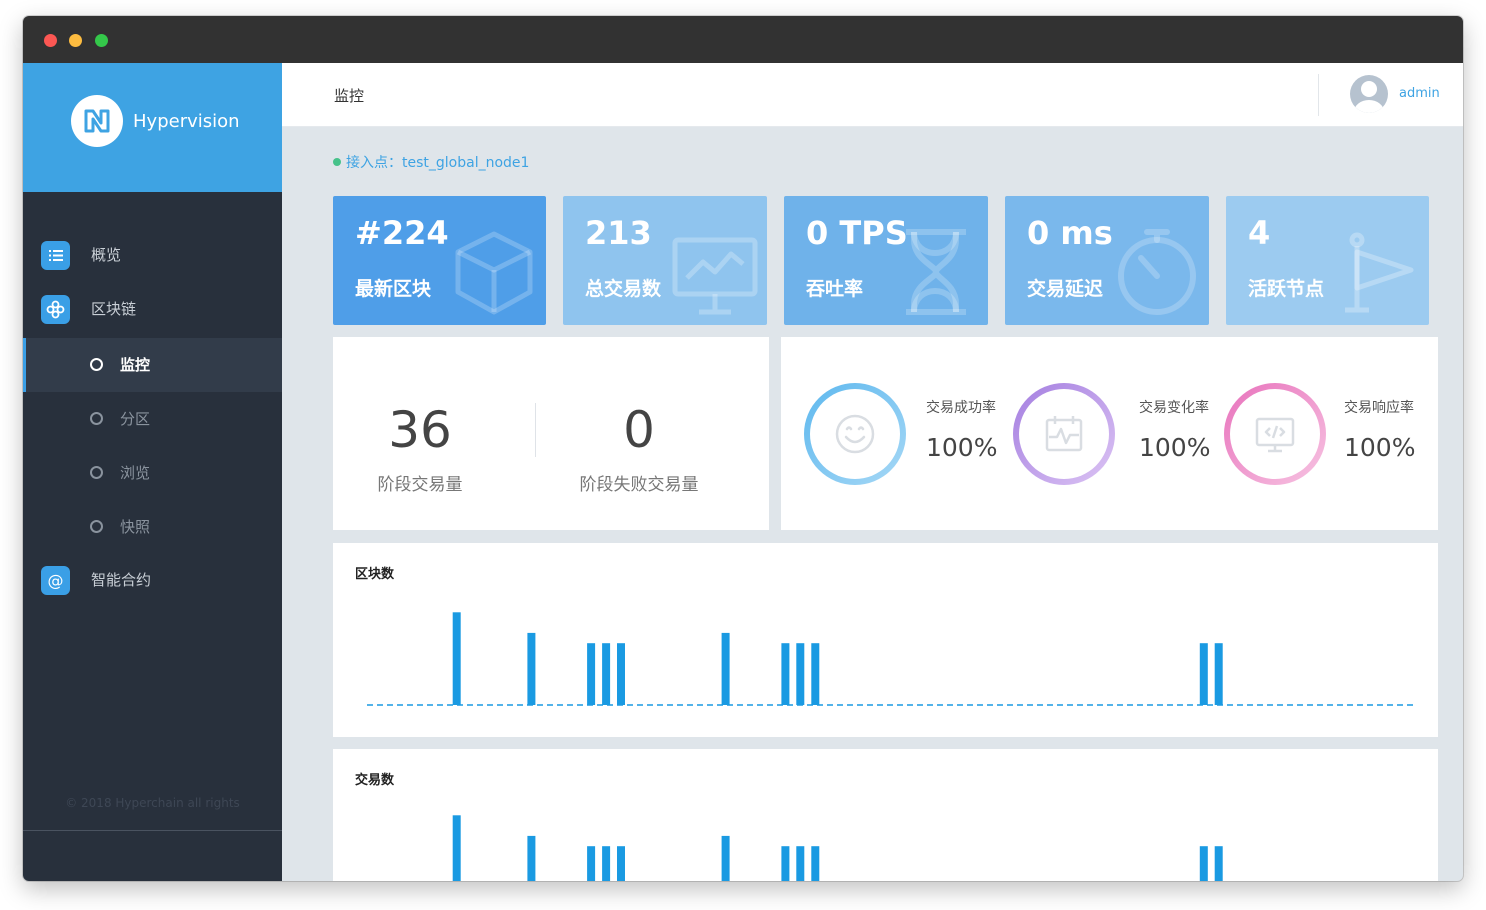 The image size is (1486, 910). What do you see at coordinates (1286, 289) in the screenshot?
I see `stat-label: 活跃节点` at bounding box center [1286, 289].